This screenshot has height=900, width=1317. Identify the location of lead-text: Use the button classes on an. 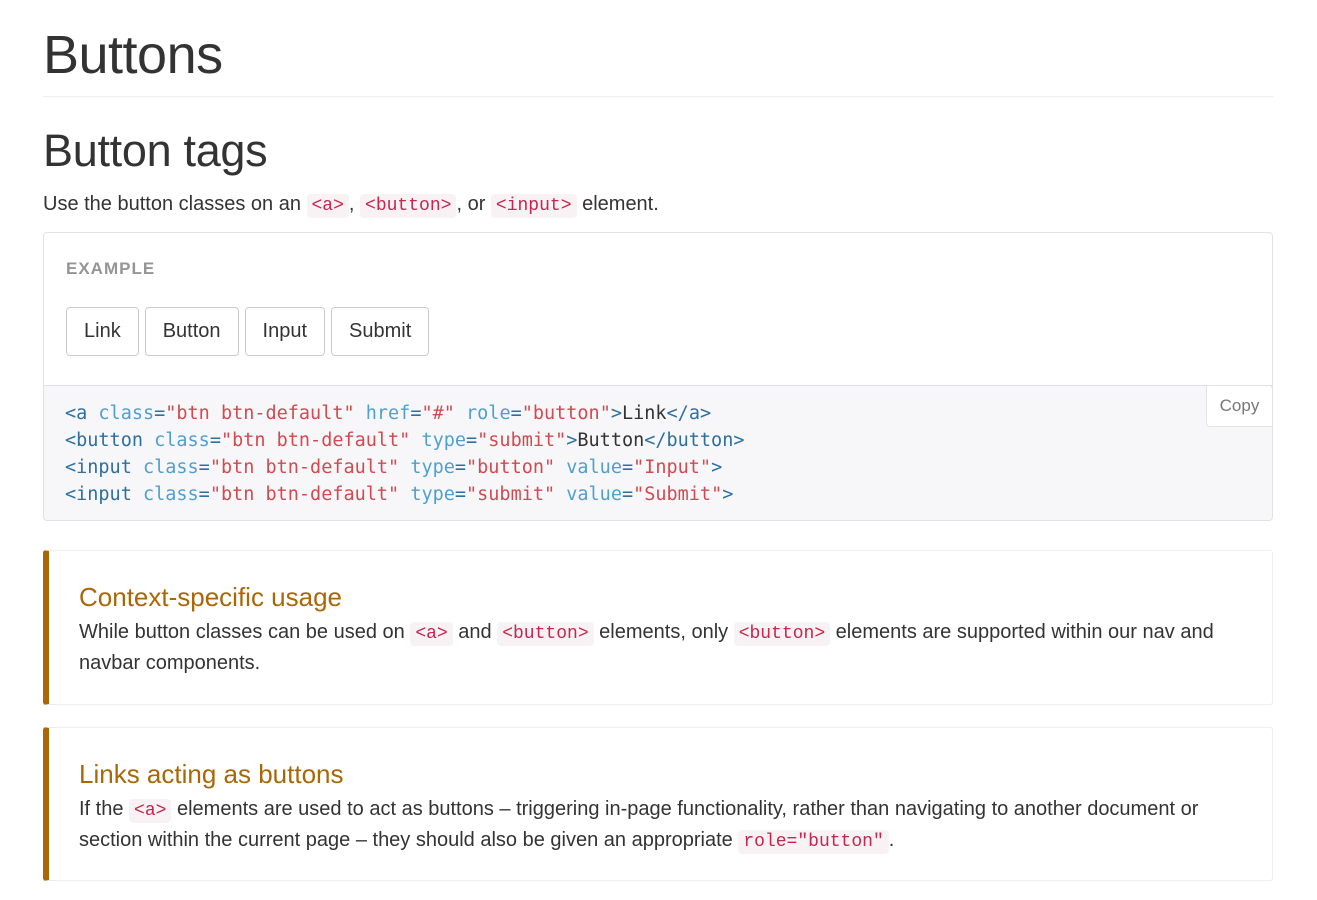
(175, 204).